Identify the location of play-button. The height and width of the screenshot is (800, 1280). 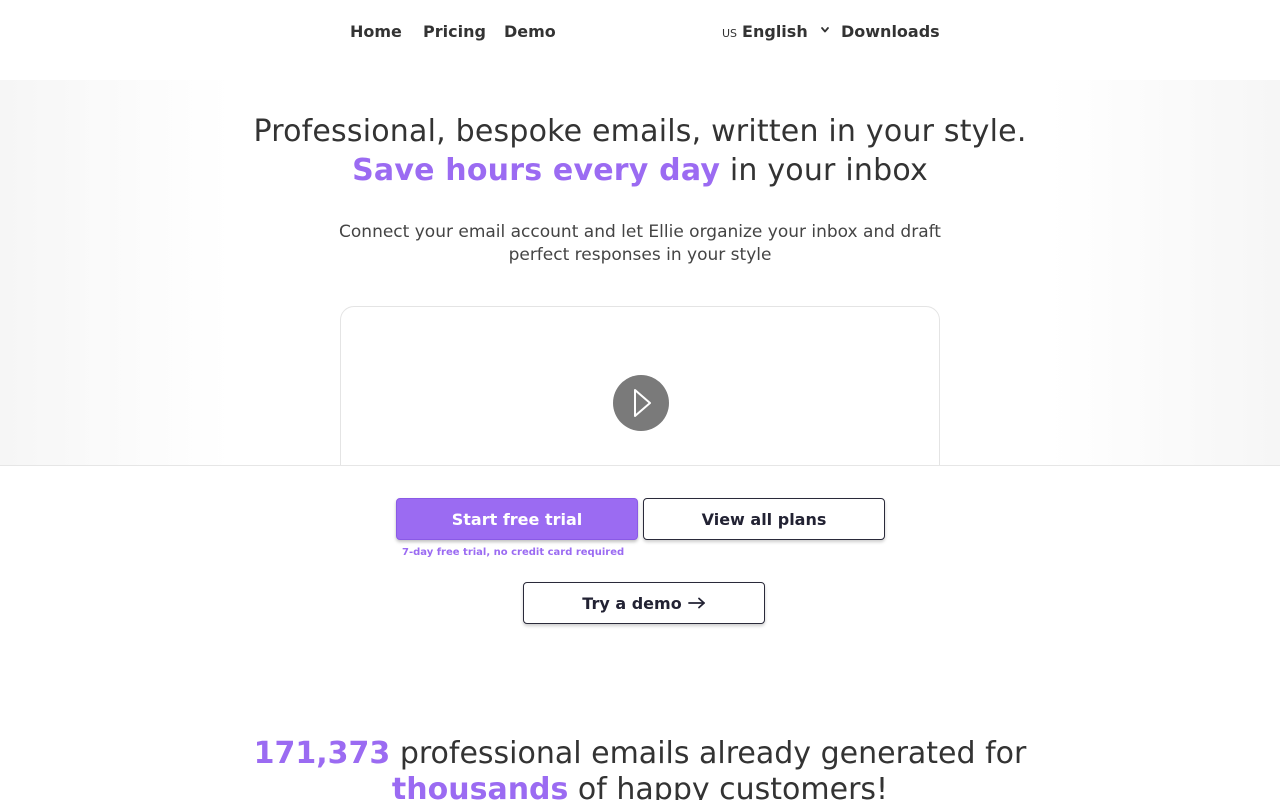
(641, 403).